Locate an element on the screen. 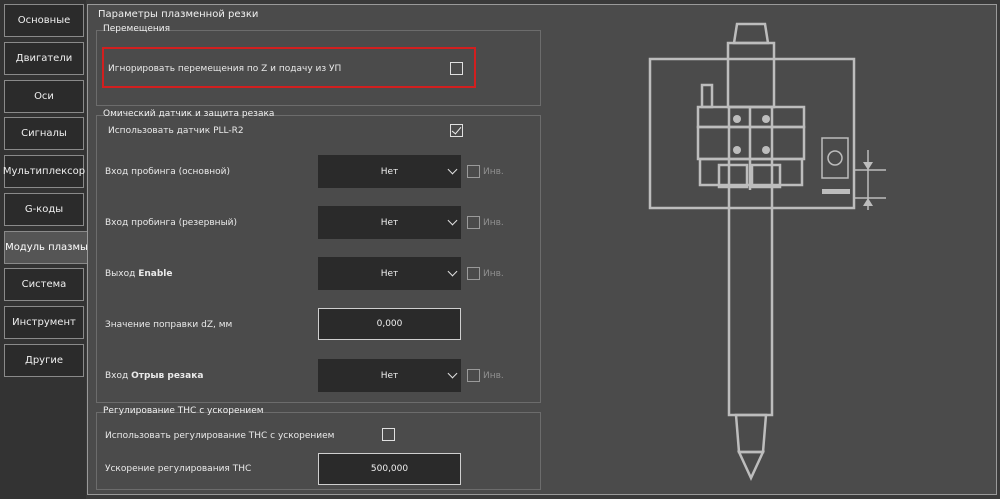  enable-out-label-prefix: Выход is located at coordinates (122, 274).